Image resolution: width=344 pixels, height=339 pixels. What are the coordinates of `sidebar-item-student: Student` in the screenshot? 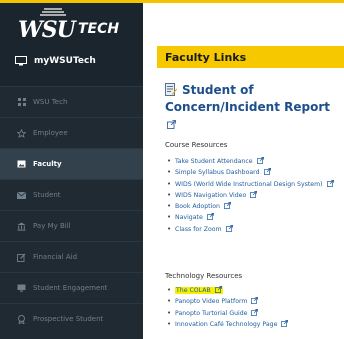 It's located at (71, 194).